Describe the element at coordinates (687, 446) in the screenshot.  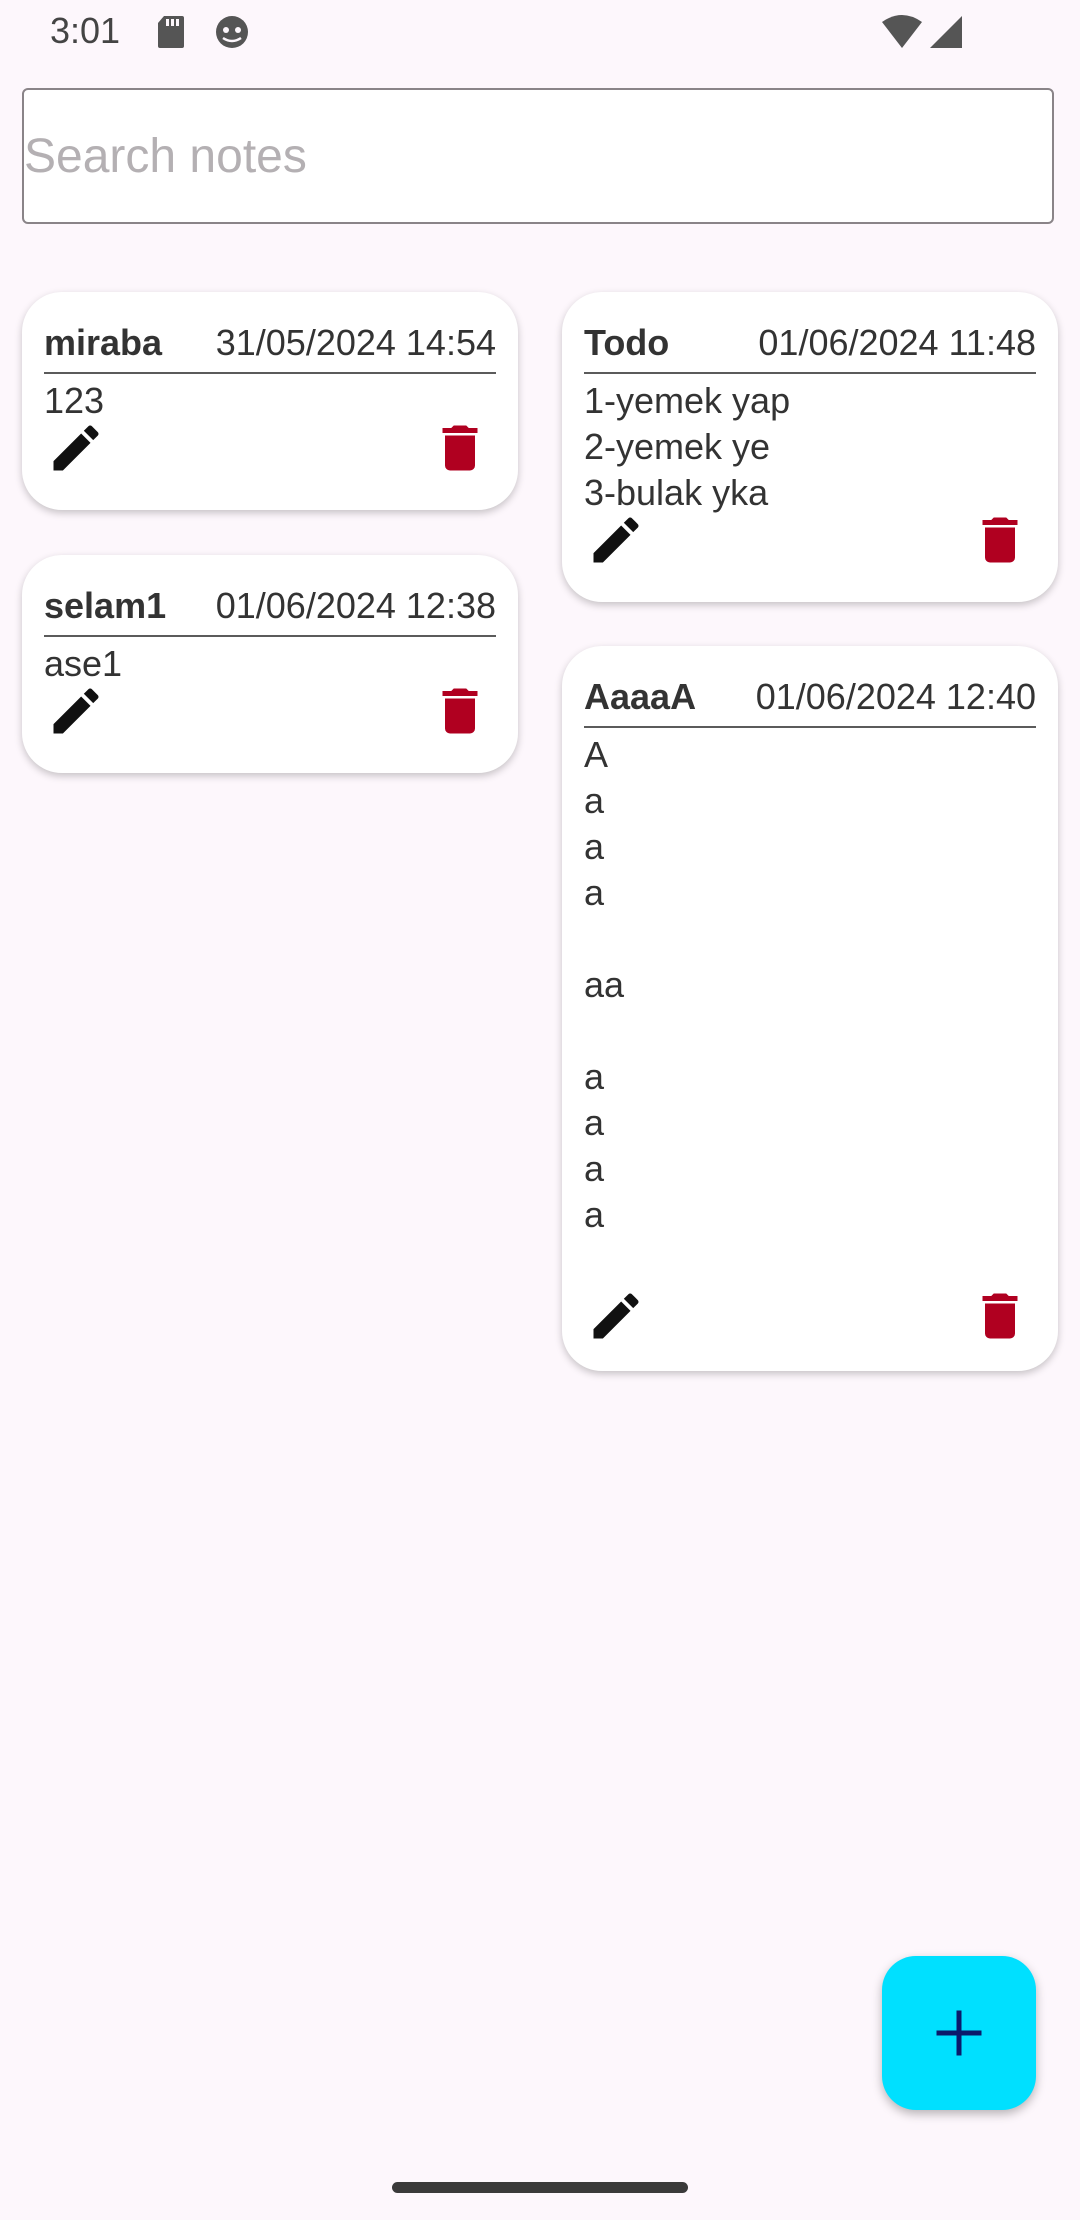
I see `note-content: 1-yemek yap 2-yemek ye 3-bulak yka` at that location.